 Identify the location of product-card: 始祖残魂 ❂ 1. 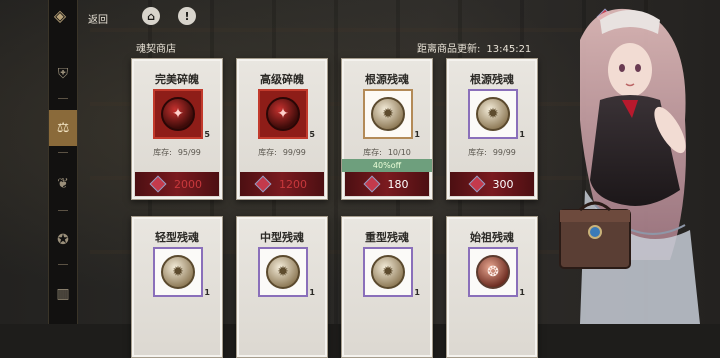
(492, 287).